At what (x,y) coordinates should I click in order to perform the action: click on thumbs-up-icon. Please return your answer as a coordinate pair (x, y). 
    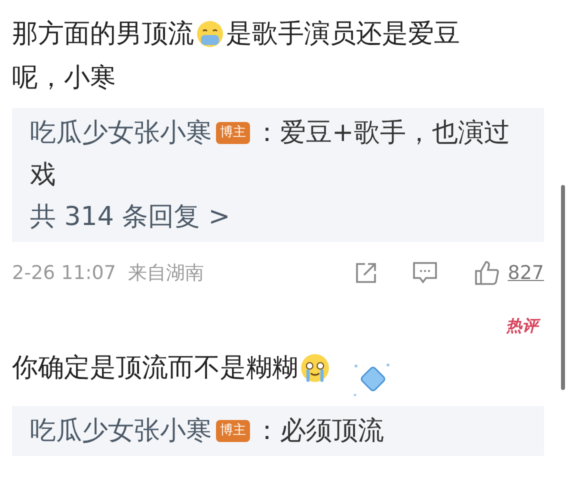
    Looking at the image, I should click on (487, 273).